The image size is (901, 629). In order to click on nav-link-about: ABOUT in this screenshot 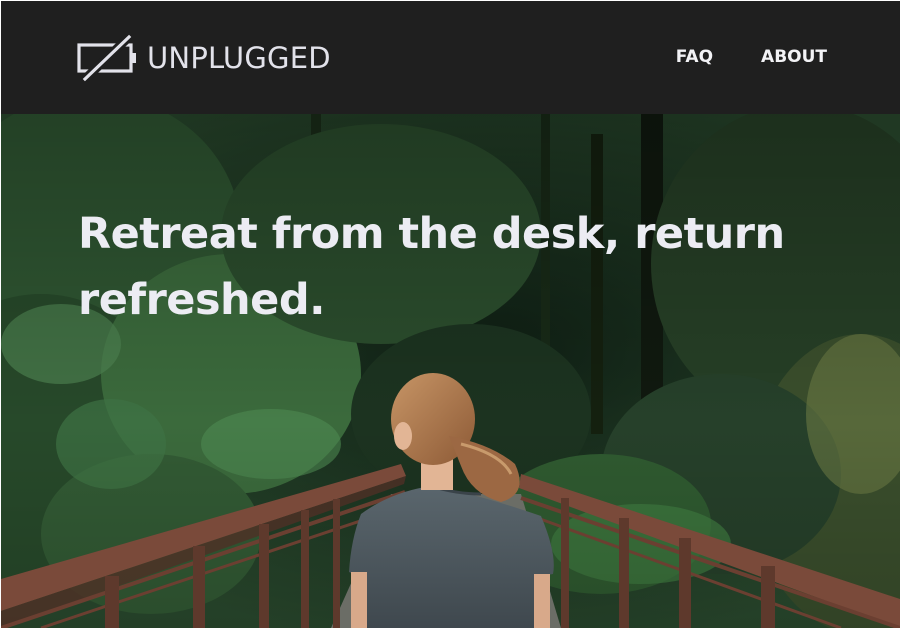, I will do `click(794, 57)`.